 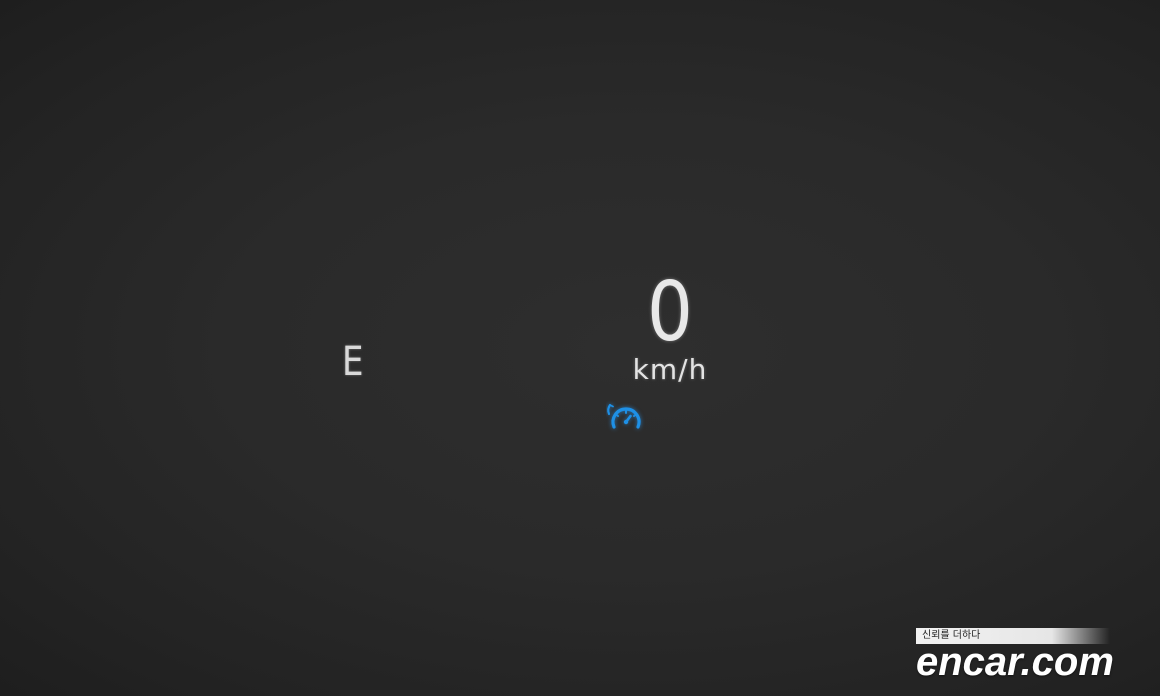 I want to click on speed-unit: km/h, so click(x=670, y=369).